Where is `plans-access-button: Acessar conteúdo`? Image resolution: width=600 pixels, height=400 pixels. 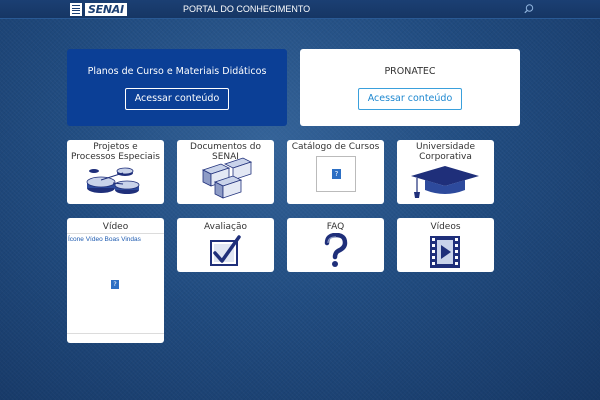 plans-access-button: Acessar conteúdo is located at coordinates (177, 99).